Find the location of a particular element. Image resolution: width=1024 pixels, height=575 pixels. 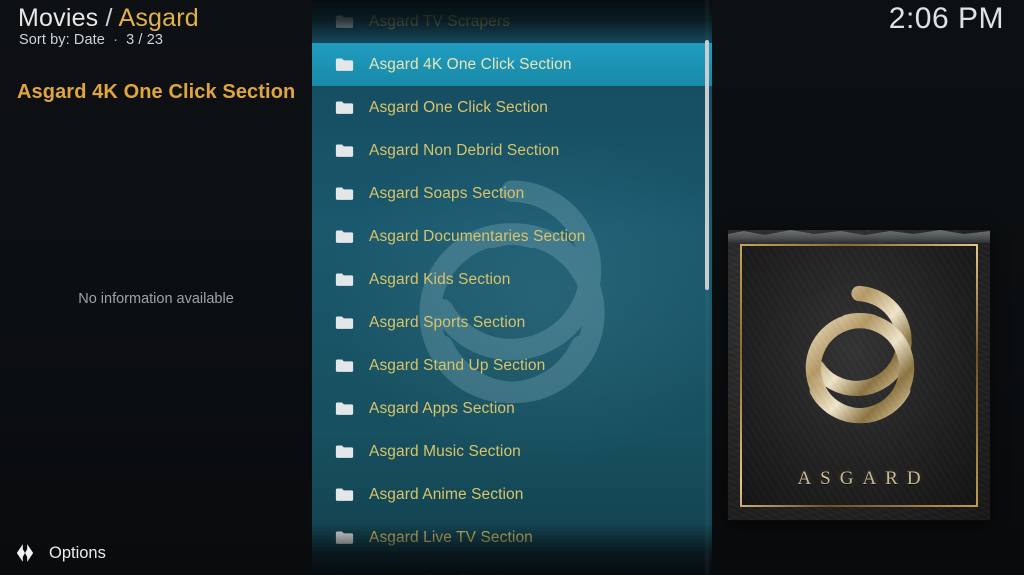

list-position: 3 / 23 is located at coordinates (145, 40).